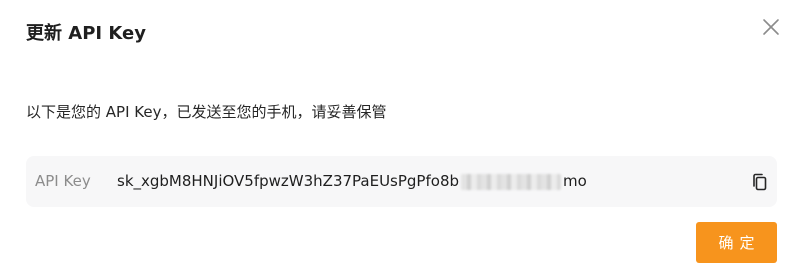 Image resolution: width=804 pixels, height=277 pixels. I want to click on api-key-value: sk_xgbM8HNJiOV5fpwzW3hZ37PaEUsPgPfo8b mo, so click(352, 181).